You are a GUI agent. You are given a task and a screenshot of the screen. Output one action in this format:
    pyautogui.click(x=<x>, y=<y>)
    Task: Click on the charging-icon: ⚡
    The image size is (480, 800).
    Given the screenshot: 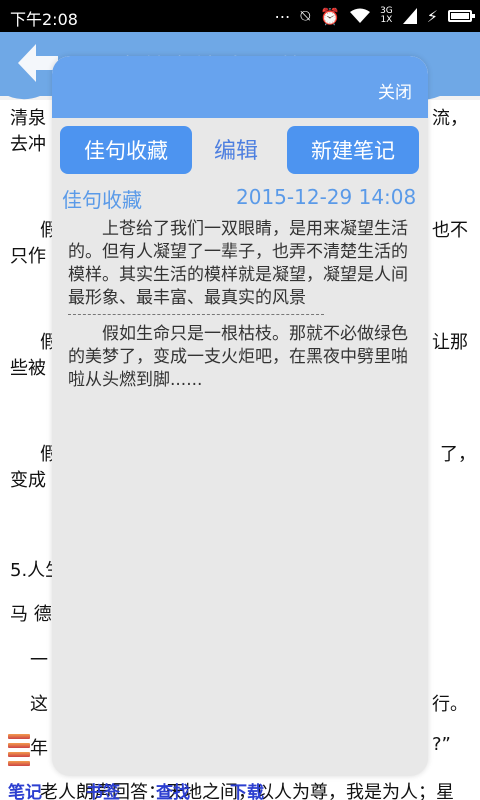 What is the action you would take?
    pyautogui.click(x=432, y=16)
    